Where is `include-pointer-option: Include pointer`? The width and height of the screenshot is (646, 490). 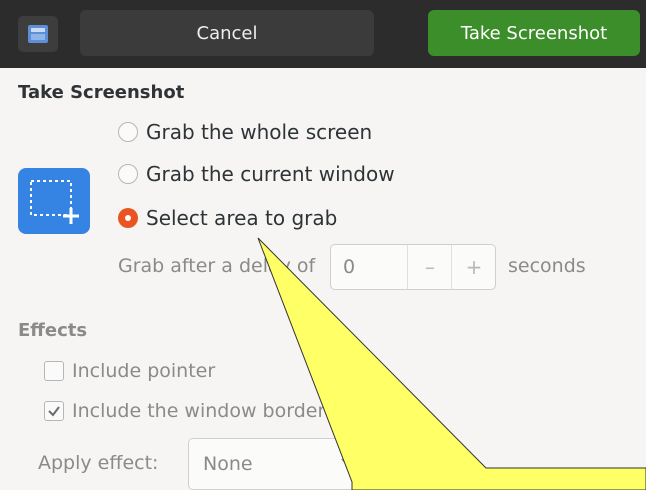 include-pointer-option: Include pointer is located at coordinates (129, 371).